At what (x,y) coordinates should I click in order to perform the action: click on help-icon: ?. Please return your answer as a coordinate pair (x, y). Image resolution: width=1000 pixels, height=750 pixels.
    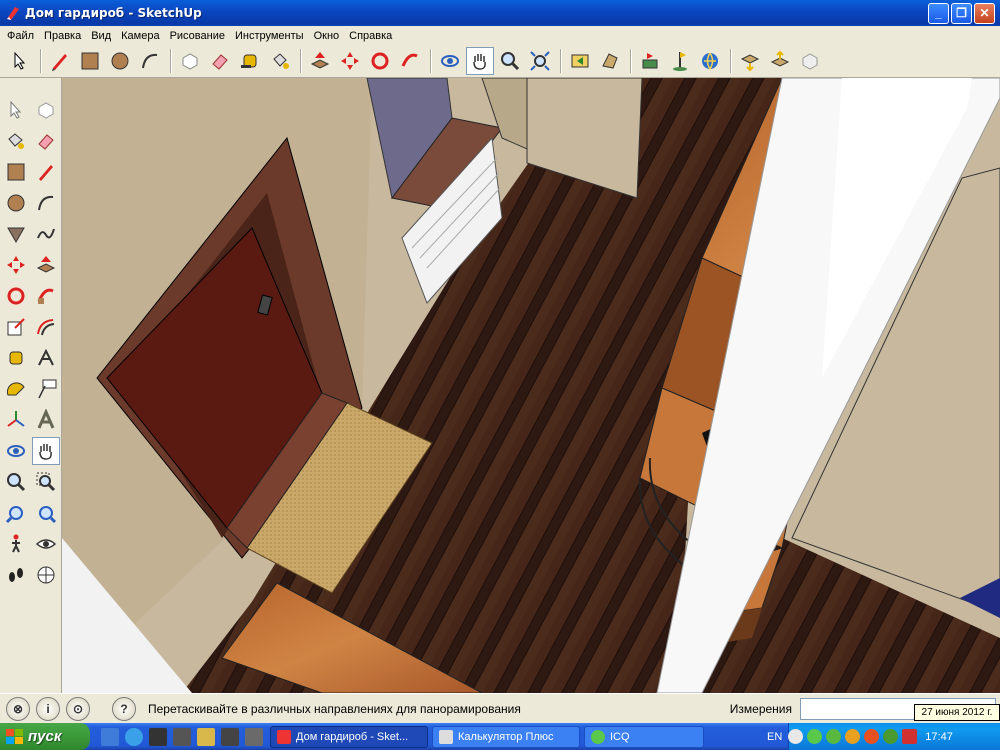
    Looking at the image, I should click on (124, 708).